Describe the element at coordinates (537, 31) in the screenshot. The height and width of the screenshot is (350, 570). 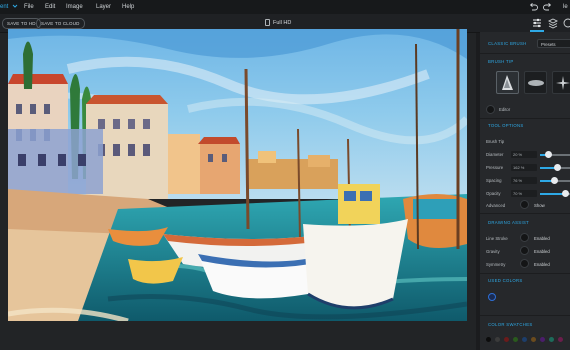
I see `active-tab-indicator` at that location.